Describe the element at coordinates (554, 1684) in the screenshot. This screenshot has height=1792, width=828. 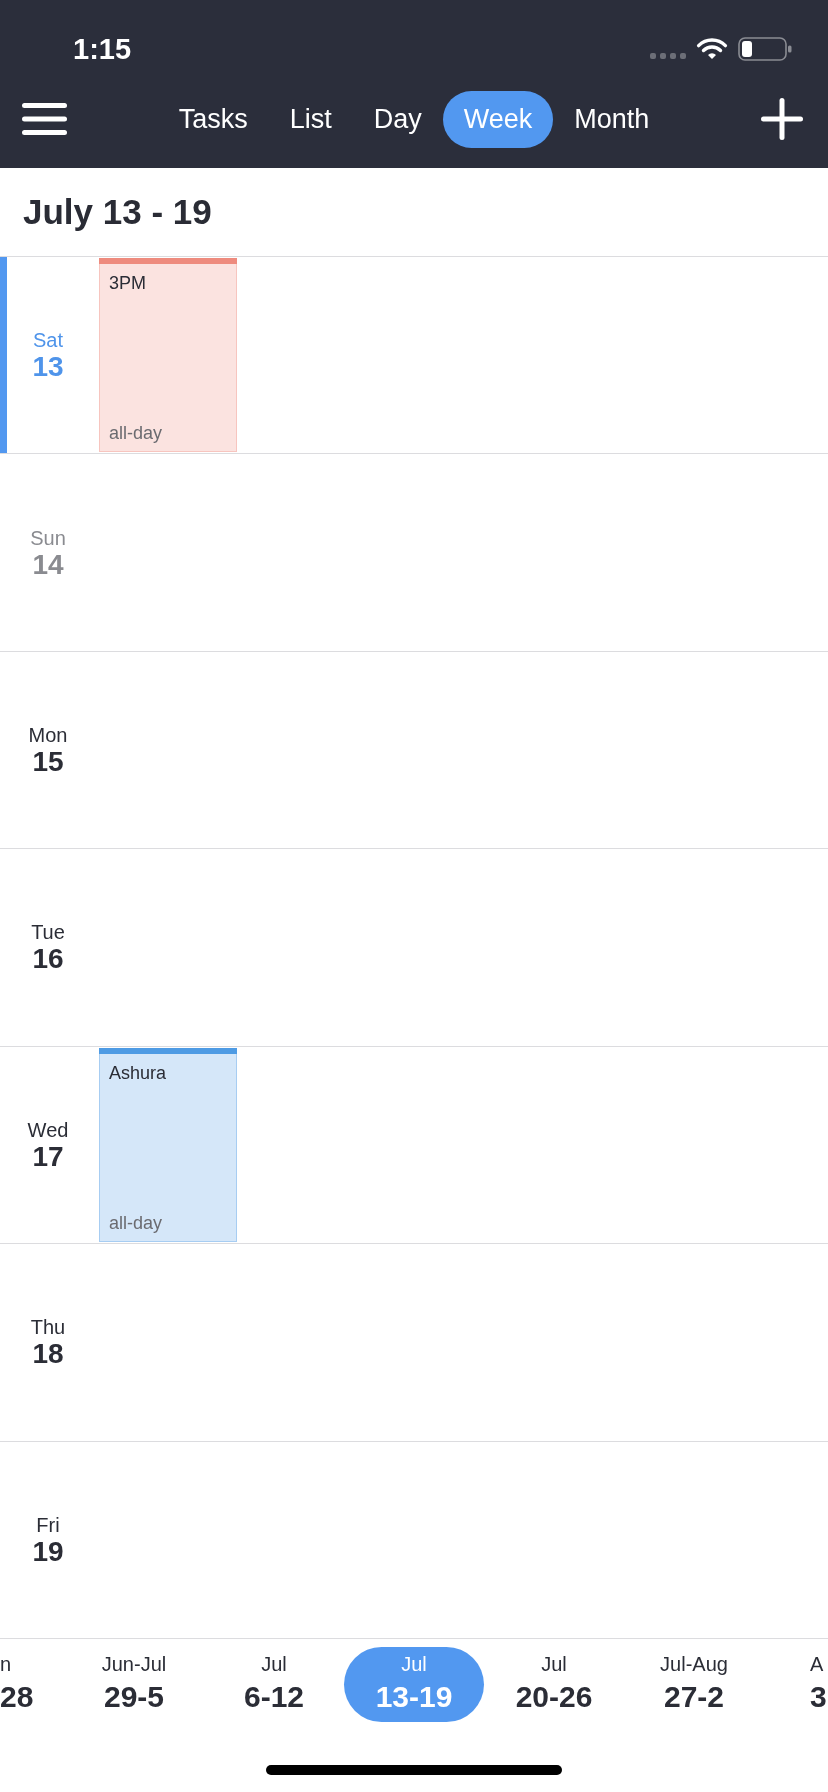
I see `week-chip: Jul 20-26` at that location.